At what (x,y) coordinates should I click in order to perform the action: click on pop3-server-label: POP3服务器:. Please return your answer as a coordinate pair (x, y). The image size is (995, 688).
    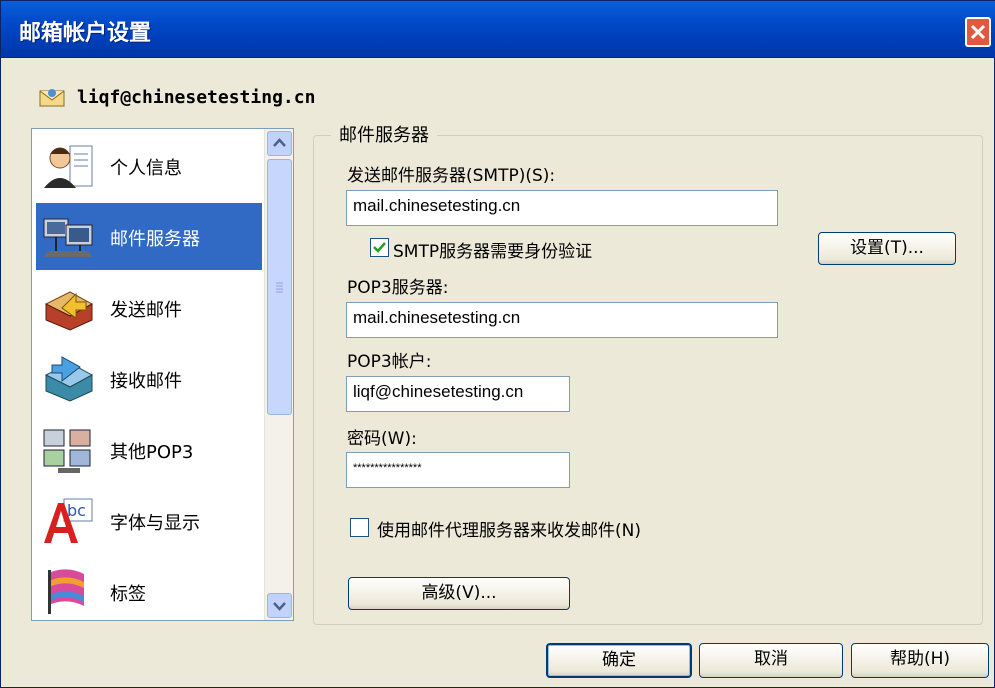
    Looking at the image, I should click on (398, 288).